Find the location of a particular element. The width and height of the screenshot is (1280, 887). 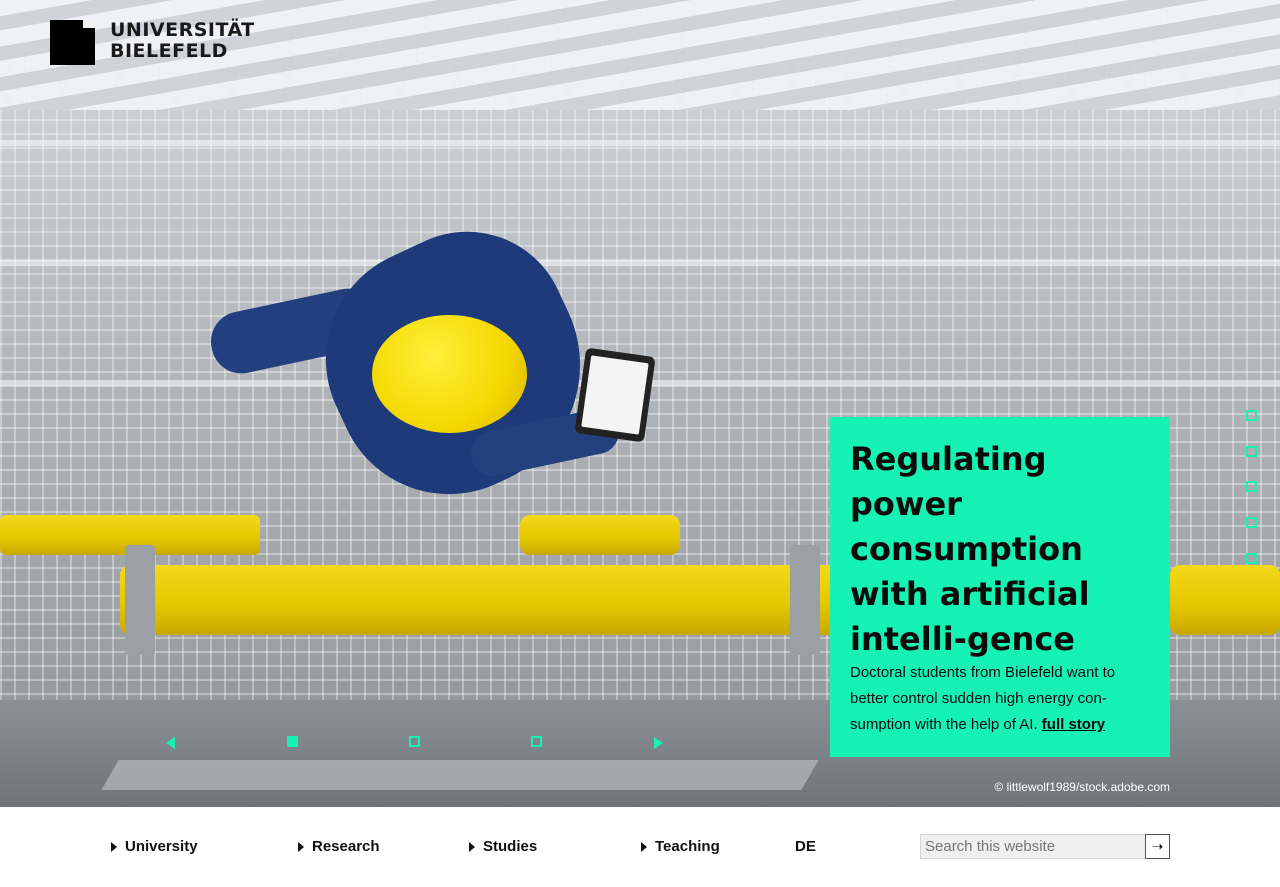

search-input is located at coordinates (1033, 846).